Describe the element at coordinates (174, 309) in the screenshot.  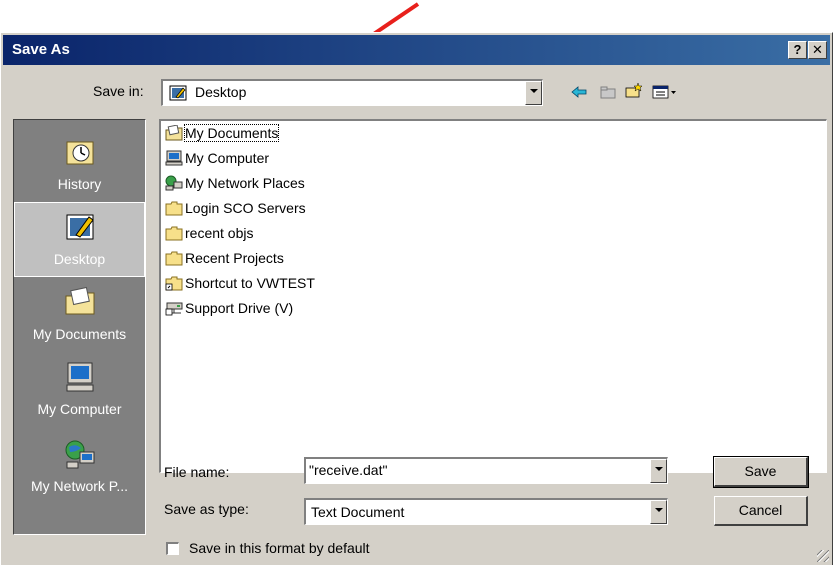
I see `network-drive-icon` at that location.